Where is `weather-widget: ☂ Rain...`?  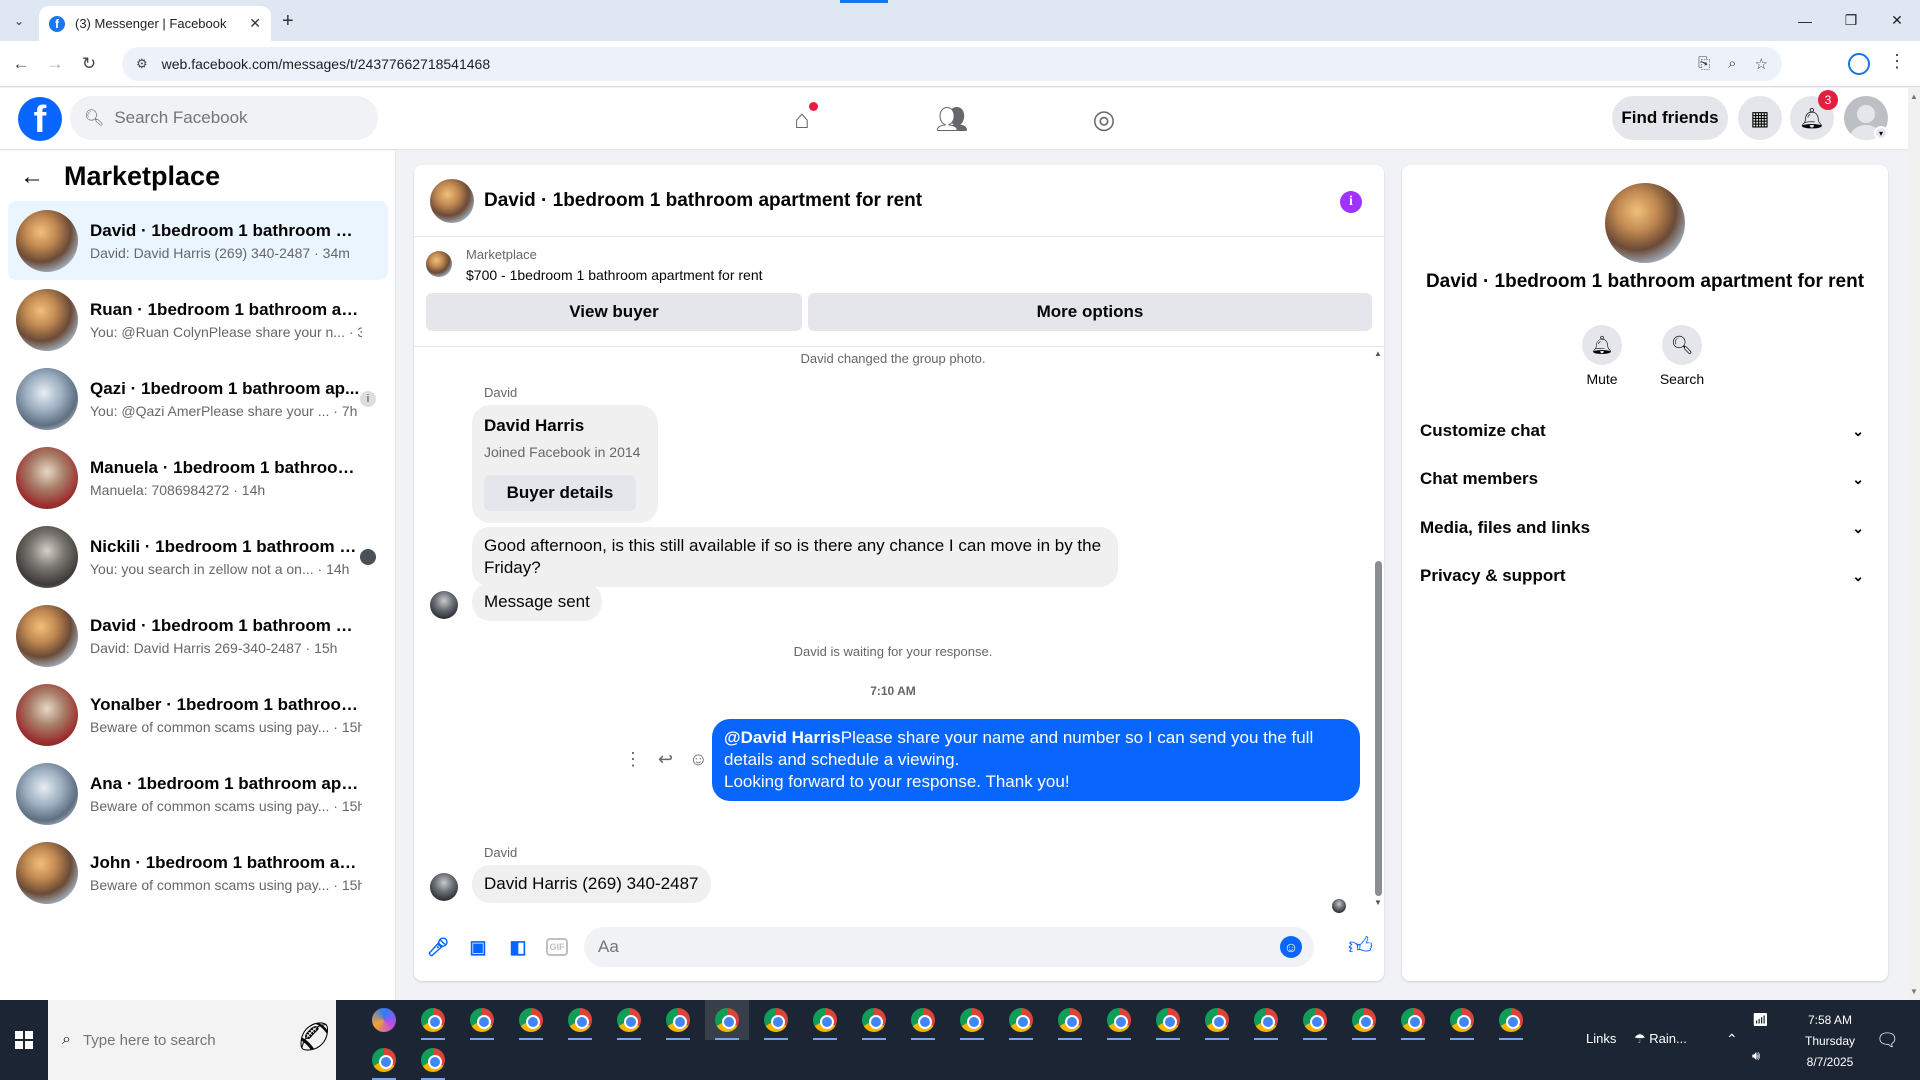
weather-widget: ☂ Rain... is located at coordinates (1660, 1039).